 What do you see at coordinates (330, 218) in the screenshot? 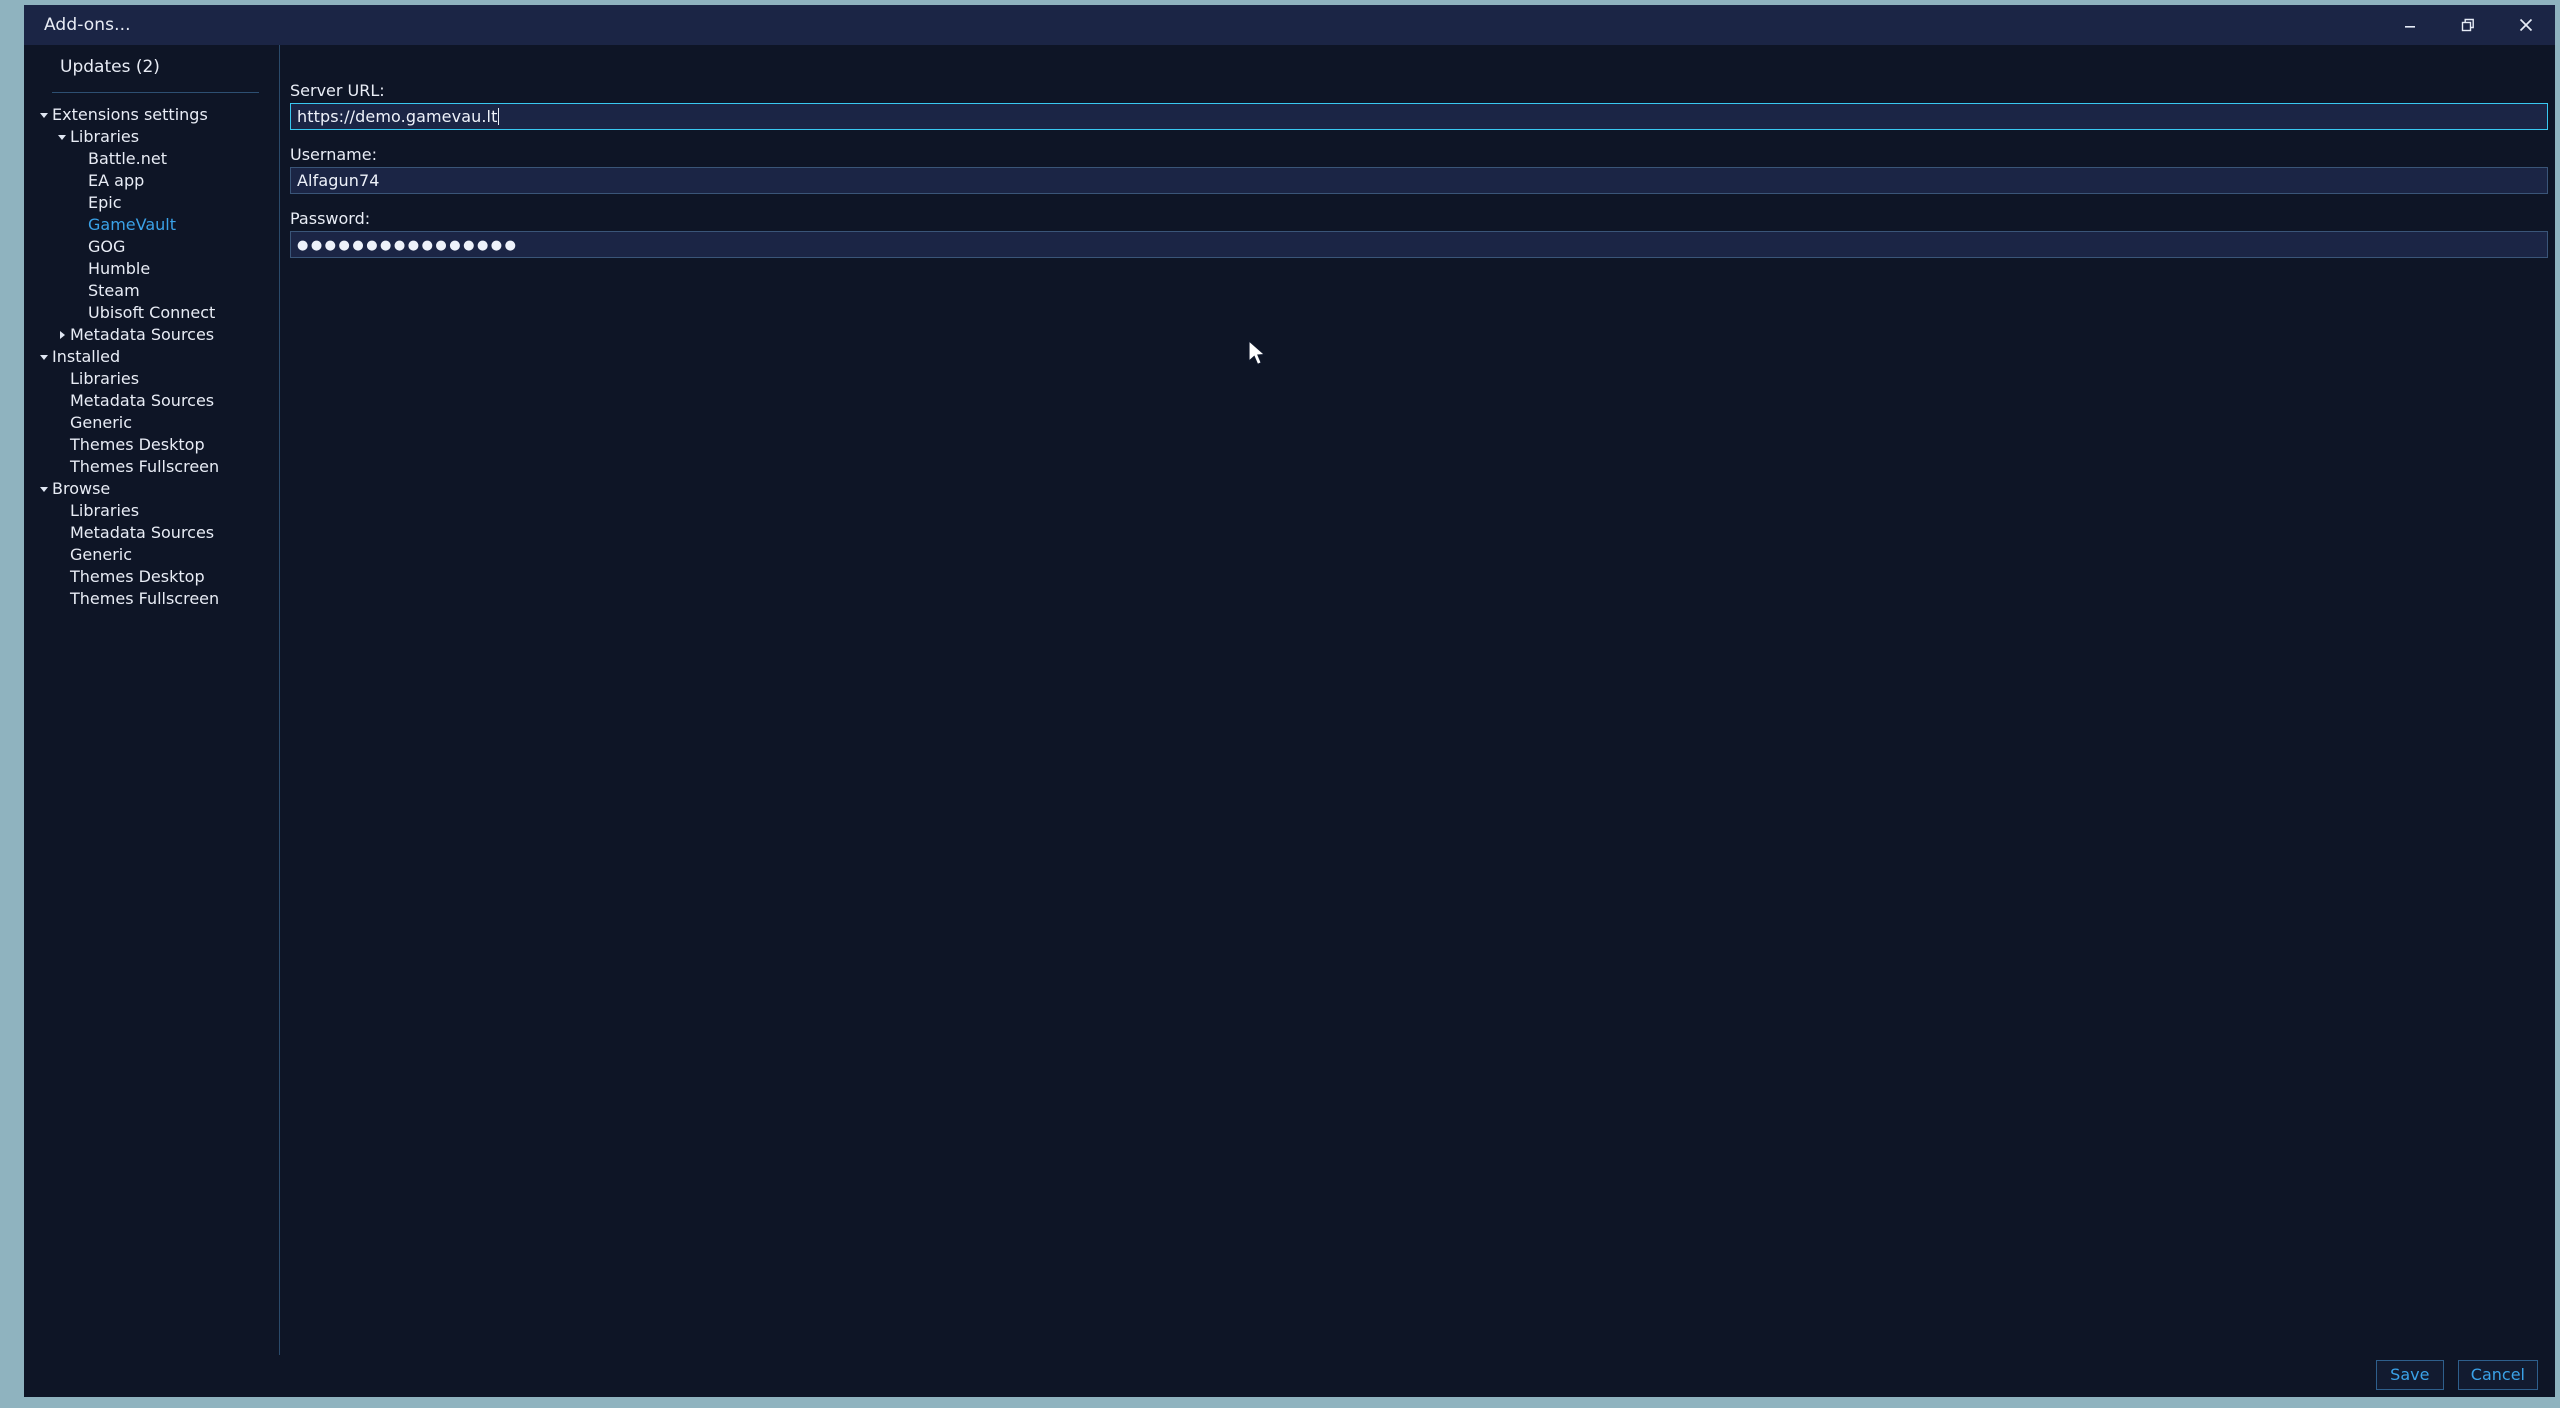
I see `password-label: Password:` at bounding box center [330, 218].